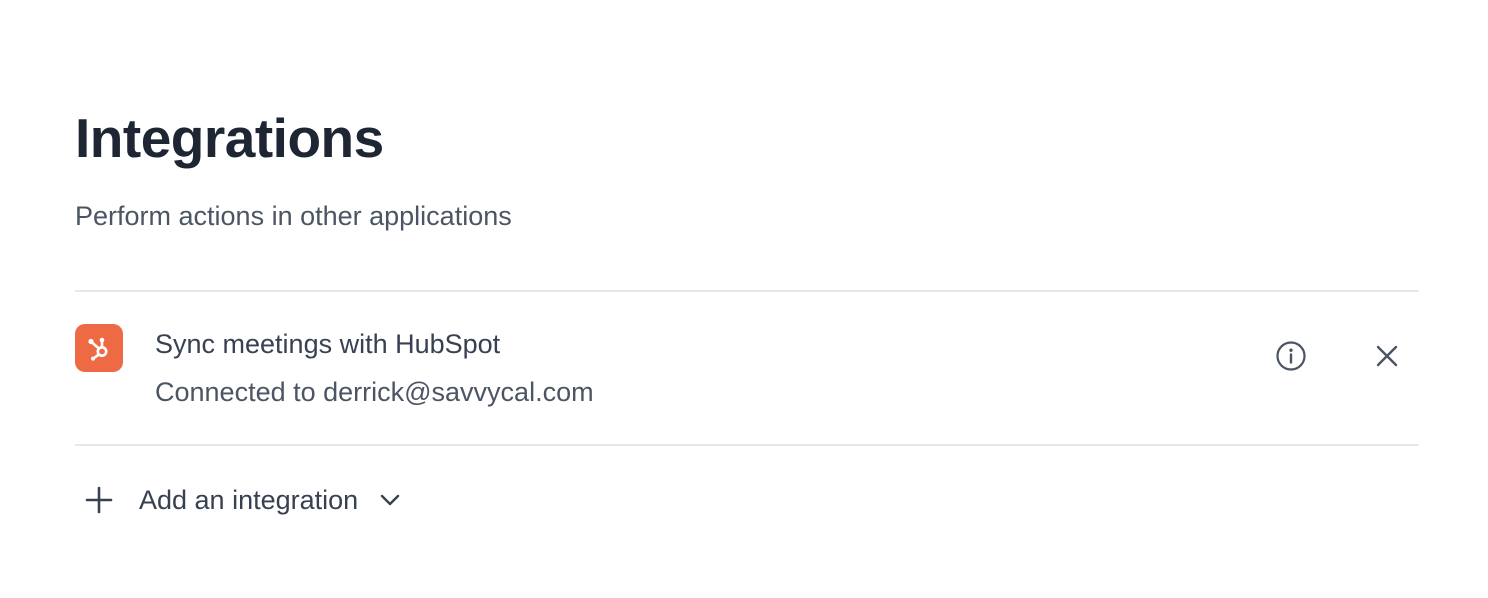 The height and width of the screenshot is (598, 1488). What do you see at coordinates (99, 348) in the screenshot?
I see `hubspot-logo-icon` at bounding box center [99, 348].